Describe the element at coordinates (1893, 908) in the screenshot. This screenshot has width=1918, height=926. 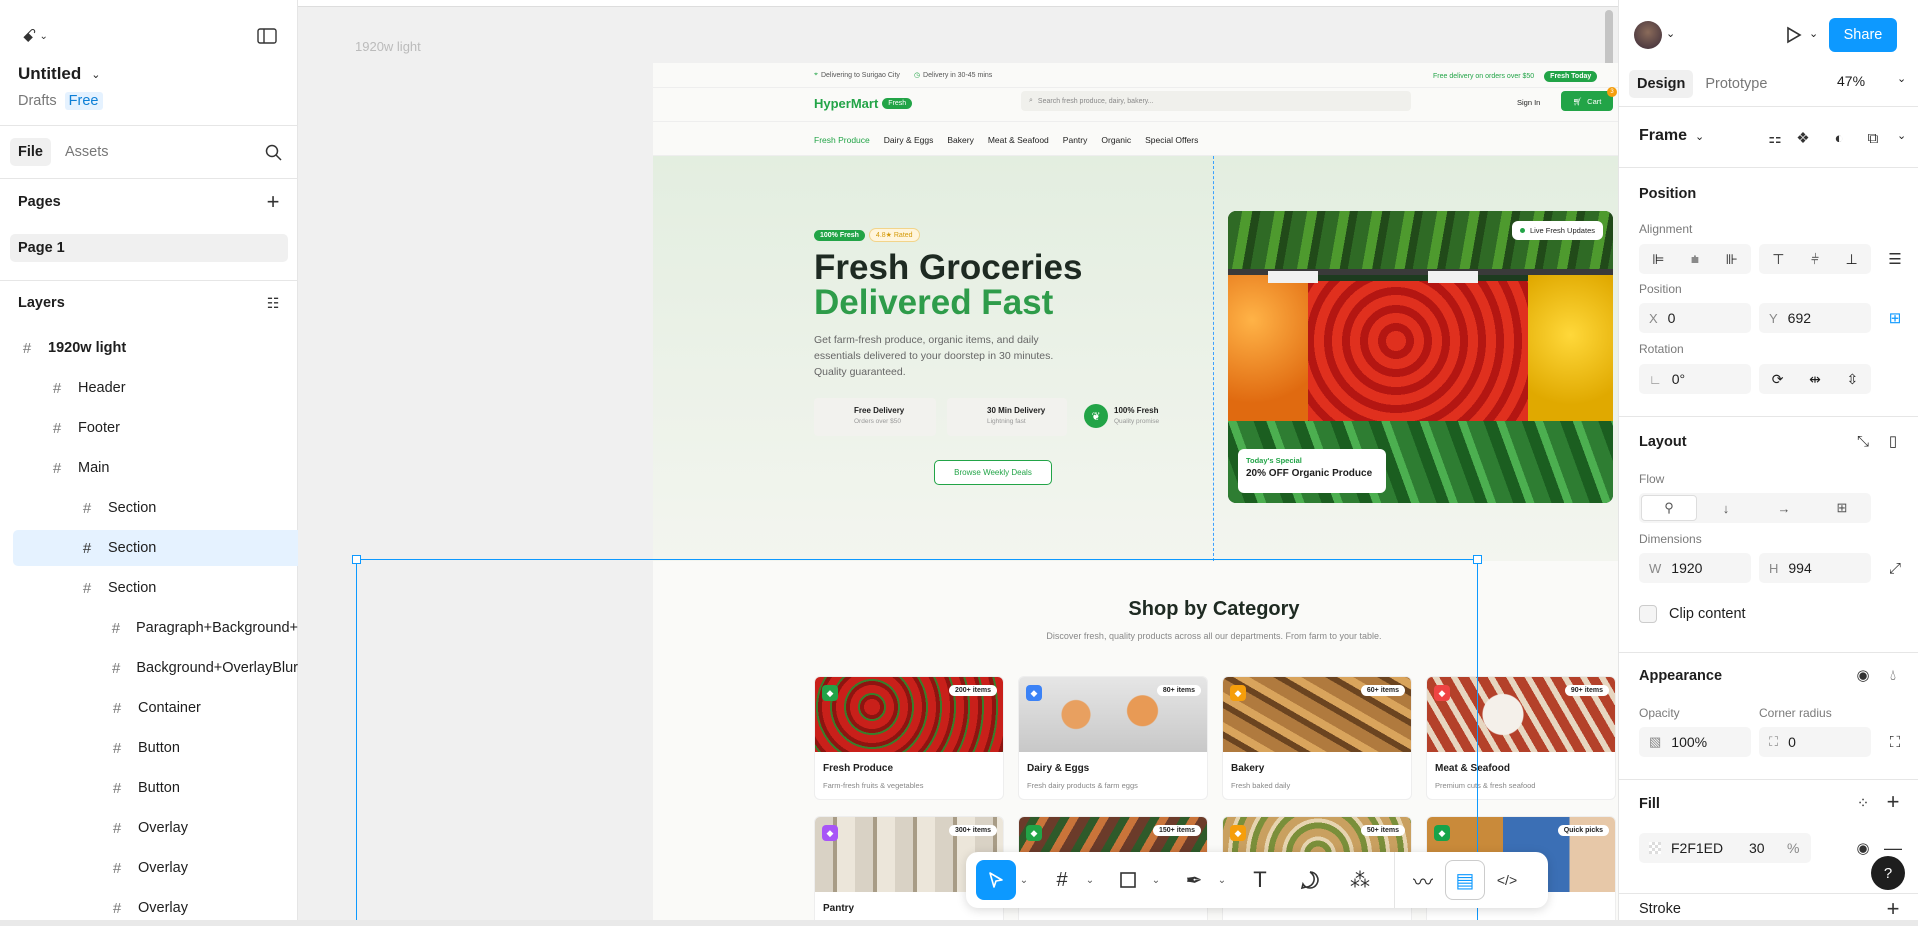
I see `add-stroke-icon: +` at that location.